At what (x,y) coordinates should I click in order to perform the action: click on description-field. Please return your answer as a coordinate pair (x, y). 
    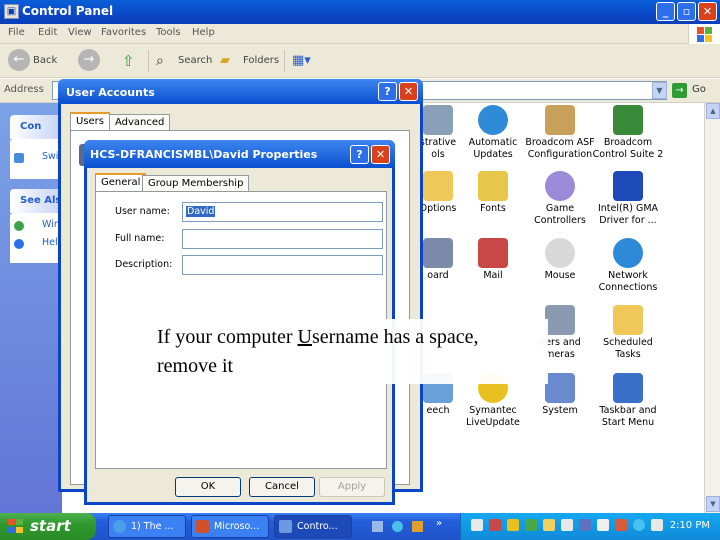
    Looking at the image, I should click on (282, 265).